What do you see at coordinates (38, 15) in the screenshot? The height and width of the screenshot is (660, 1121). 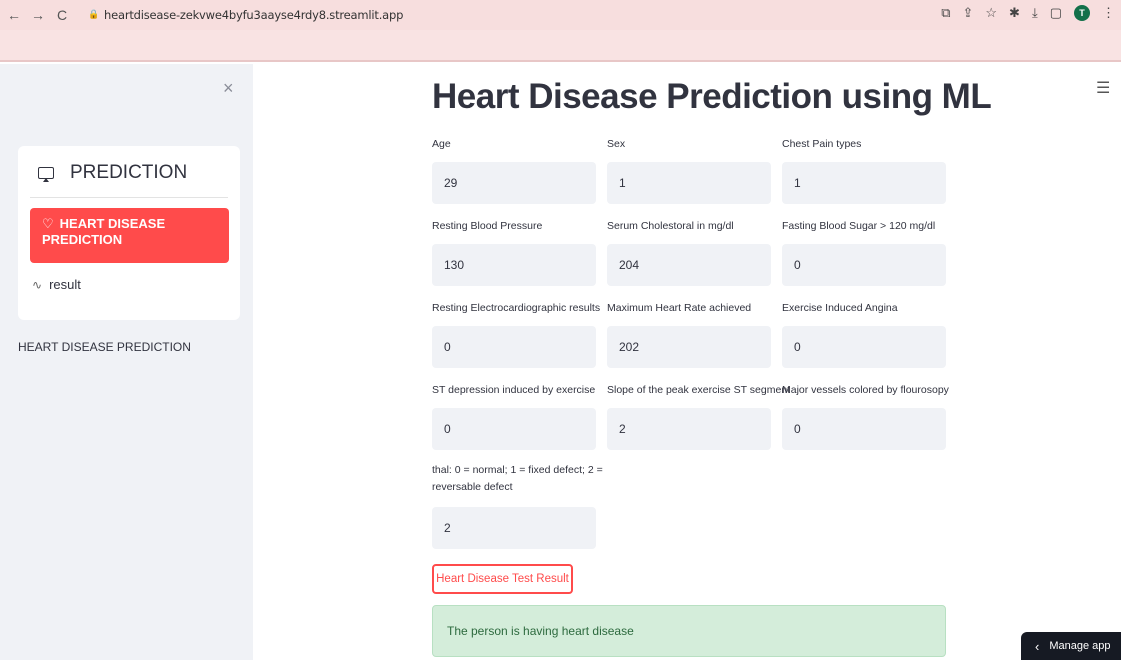 I see `forward-icon: →` at bounding box center [38, 15].